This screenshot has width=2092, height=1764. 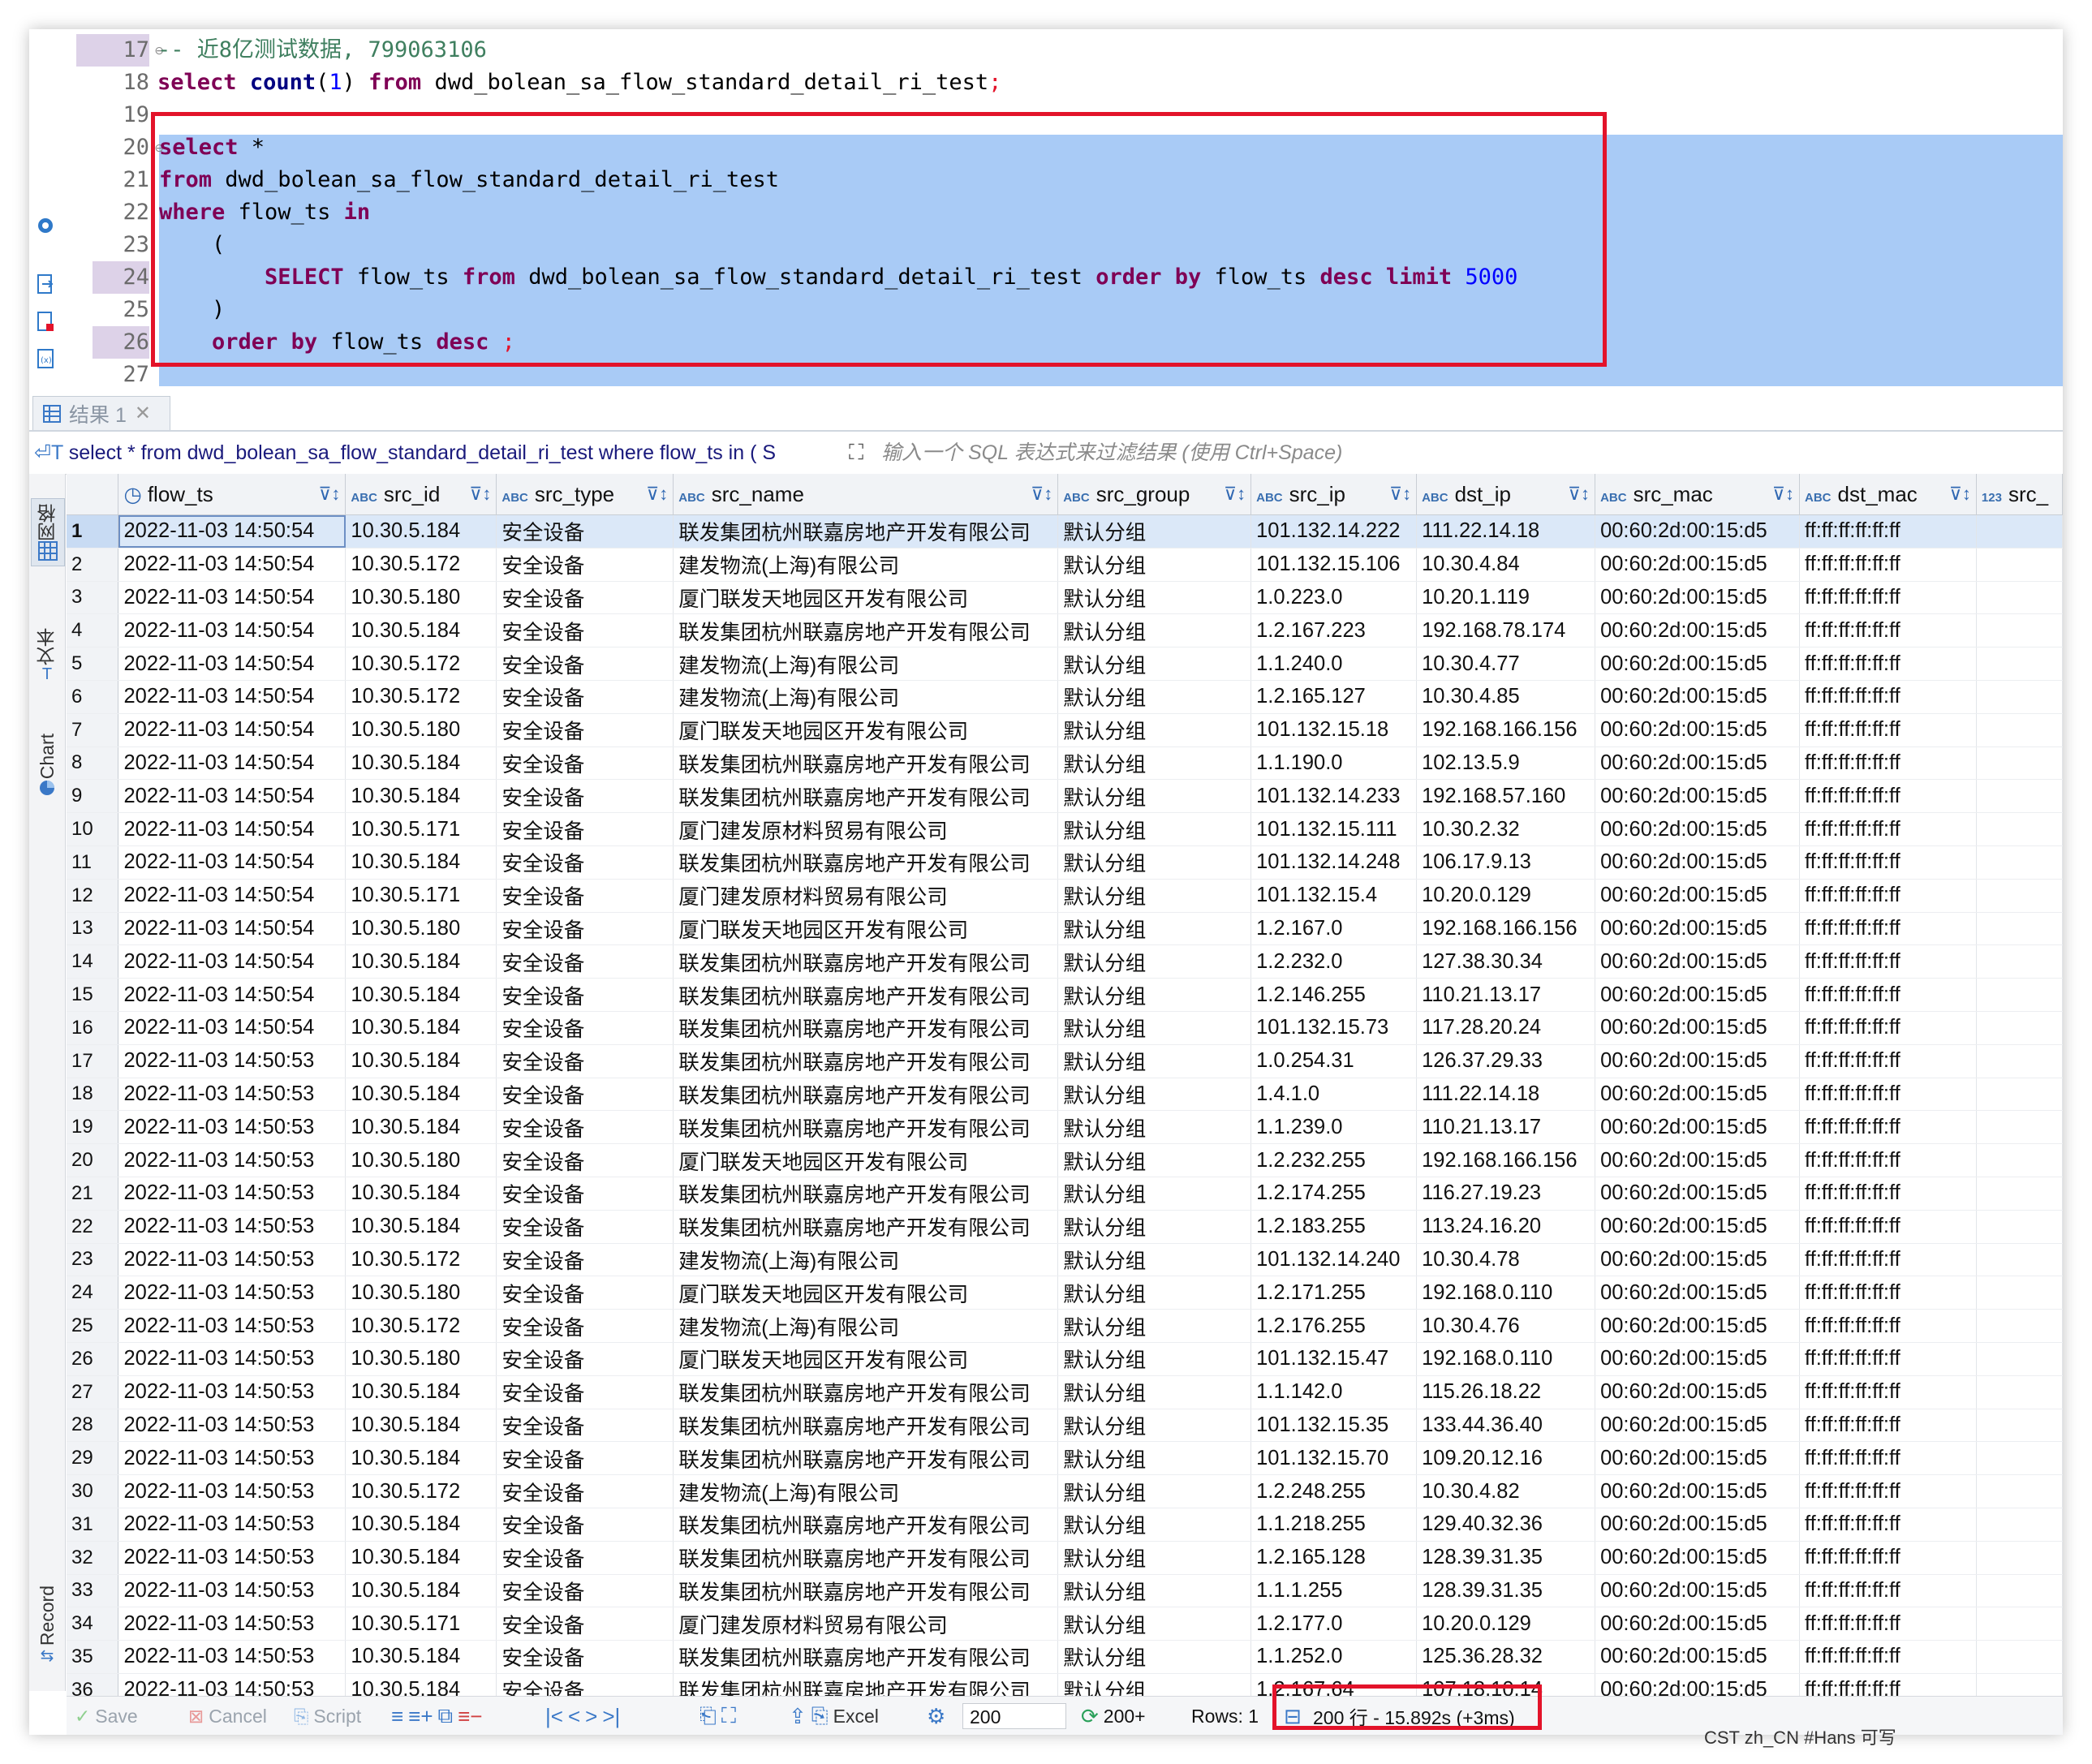 What do you see at coordinates (936, 1716) in the screenshot?
I see `settings-button: ⚙` at bounding box center [936, 1716].